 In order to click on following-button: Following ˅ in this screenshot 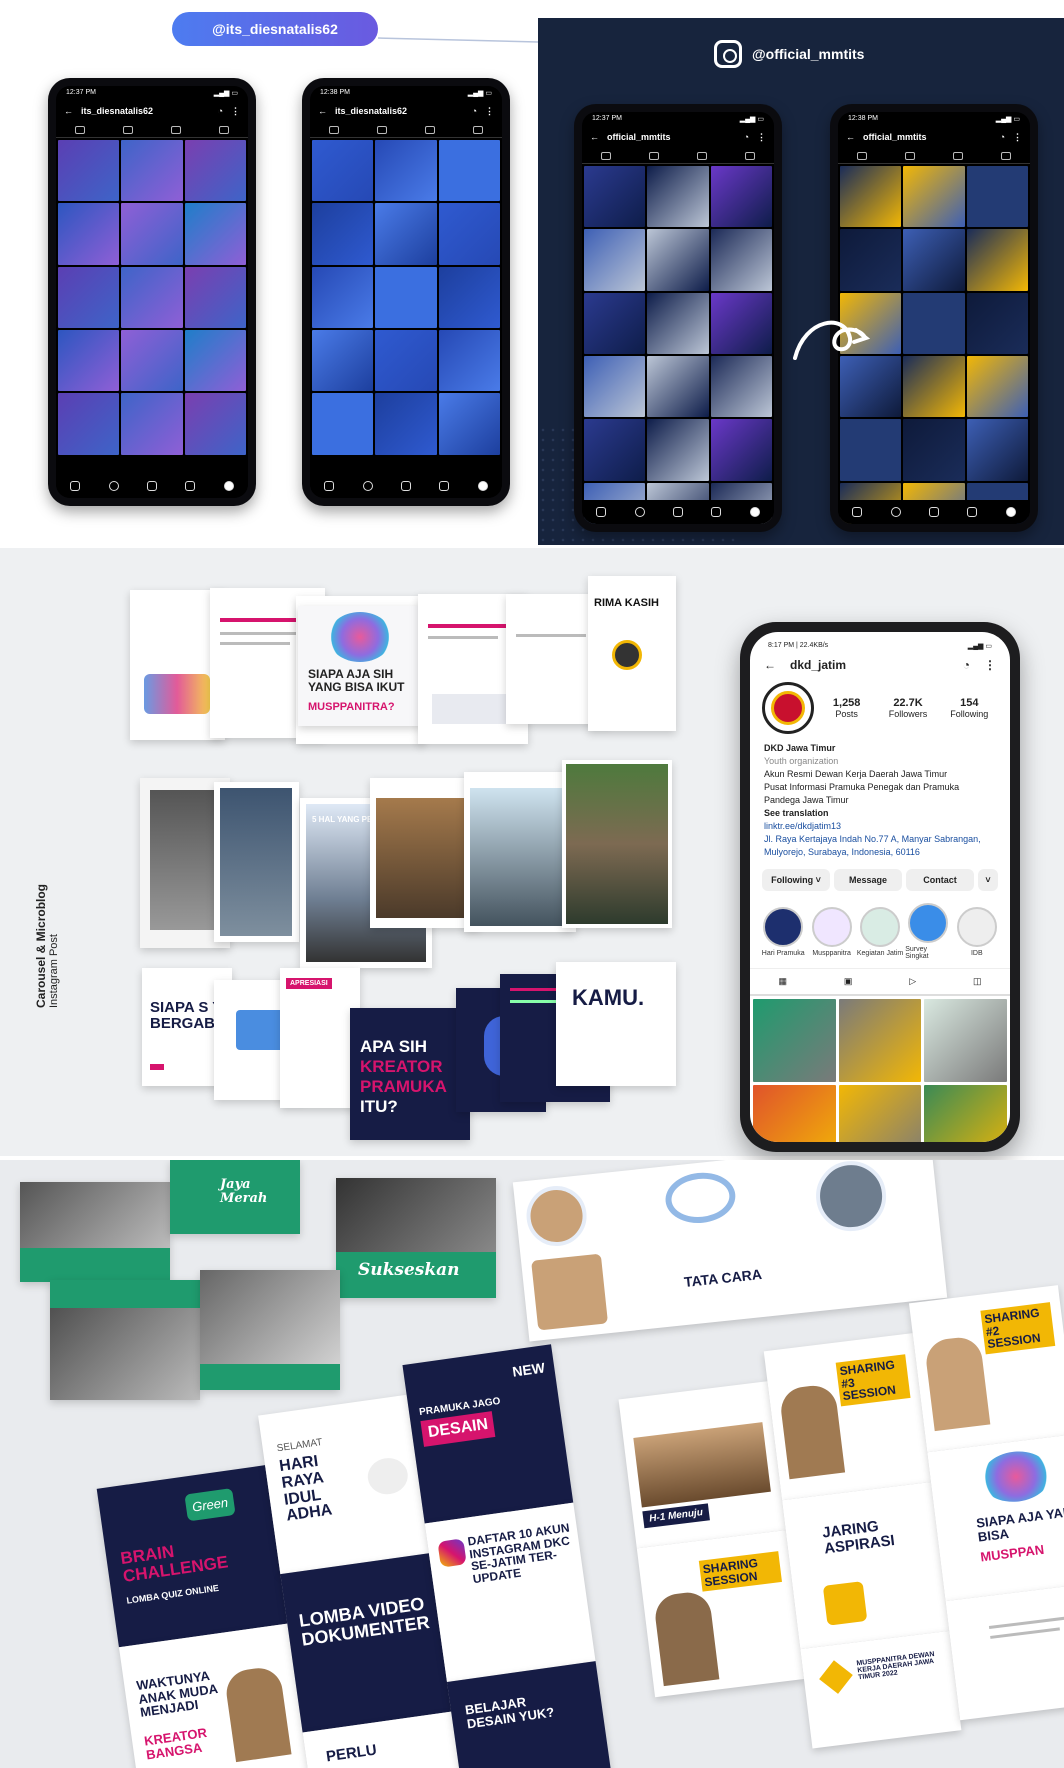, I will do `click(796, 880)`.